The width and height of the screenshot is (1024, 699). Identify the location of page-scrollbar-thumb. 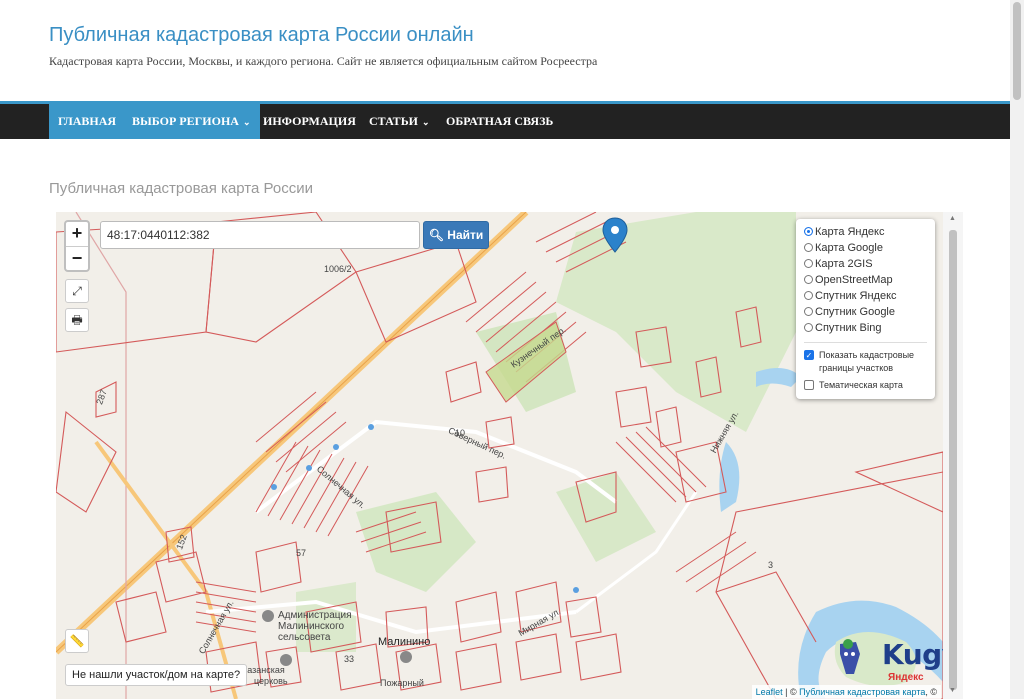
(1017, 51).